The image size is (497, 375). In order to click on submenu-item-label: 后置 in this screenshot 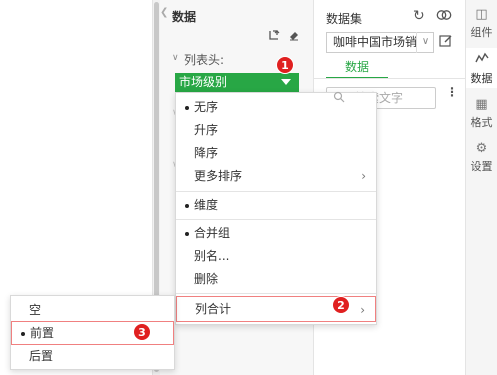, I will do `click(41, 356)`.